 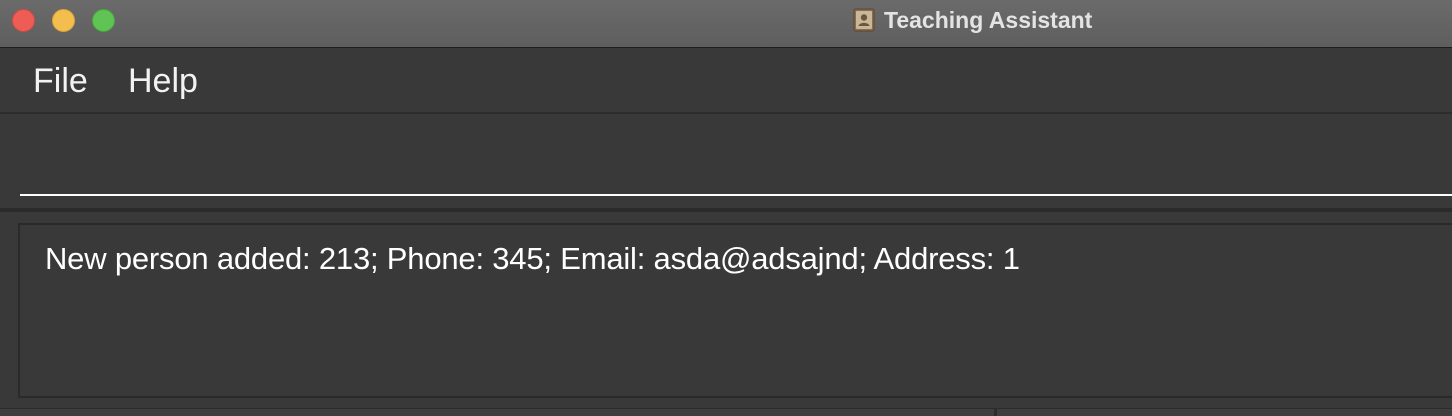 I want to click on address-book-icon, so click(x=864, y=20).